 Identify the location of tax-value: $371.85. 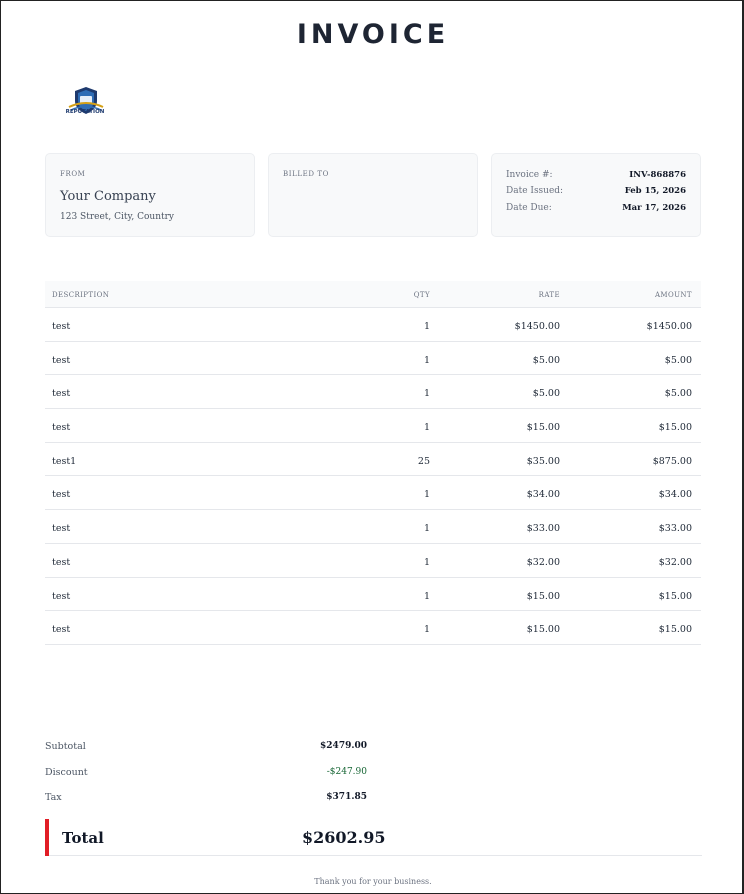
(346, 797).